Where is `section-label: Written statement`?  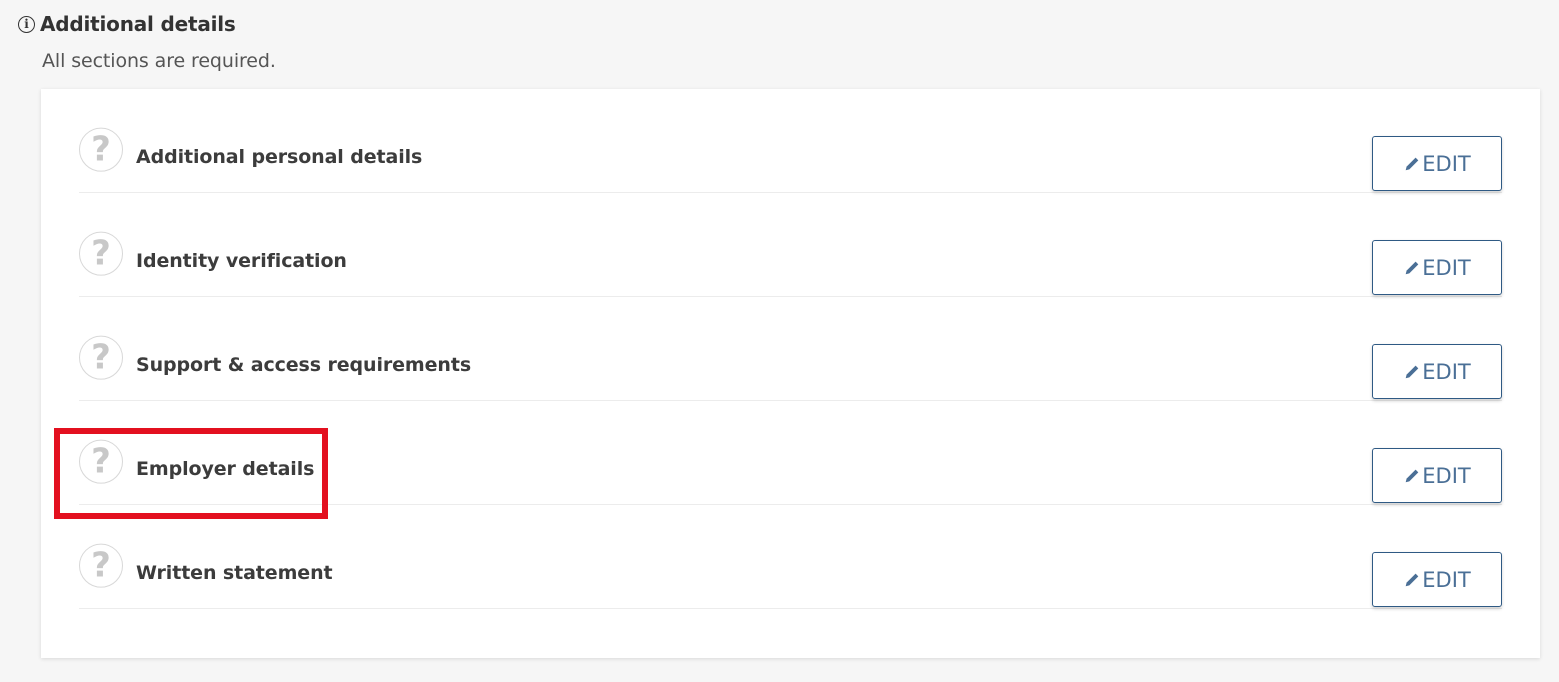 section-label: Written statement is located at coordinates (234, 573).